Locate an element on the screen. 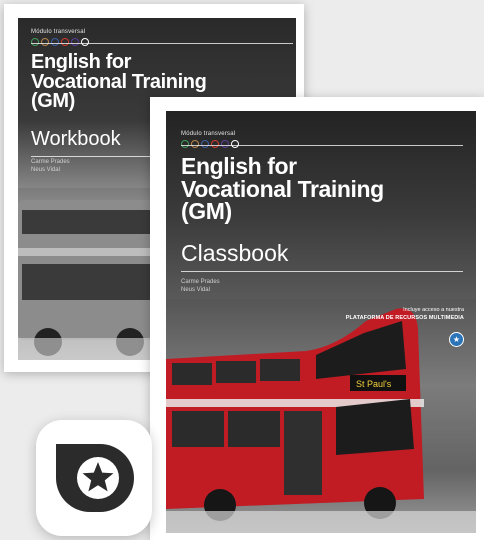  title-line: (GM) is located at coordinates (206, 211).